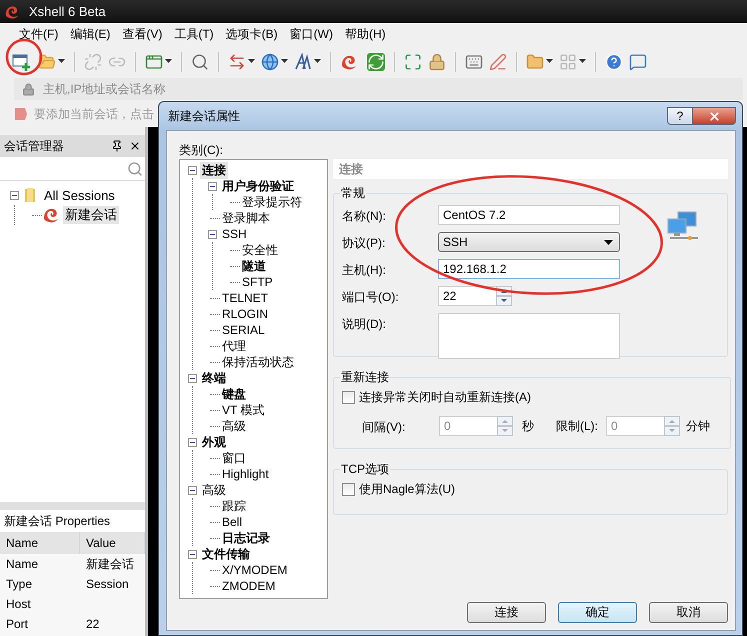  Describe the element at coordinates (234, 506) in the screenshot. I see `tree-item: 跟踪` at that location.